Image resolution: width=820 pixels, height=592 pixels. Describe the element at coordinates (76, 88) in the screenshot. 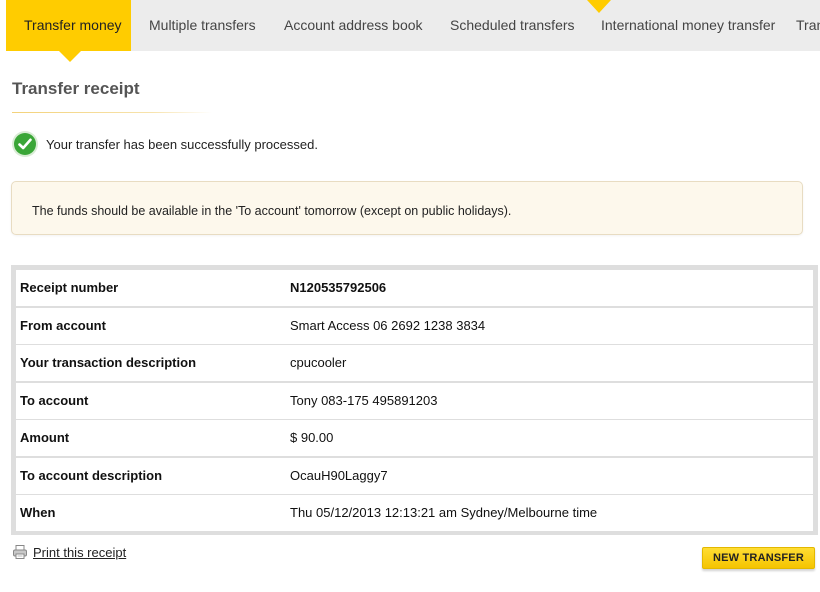

I see `page-title: Transfer receipt` at that location.